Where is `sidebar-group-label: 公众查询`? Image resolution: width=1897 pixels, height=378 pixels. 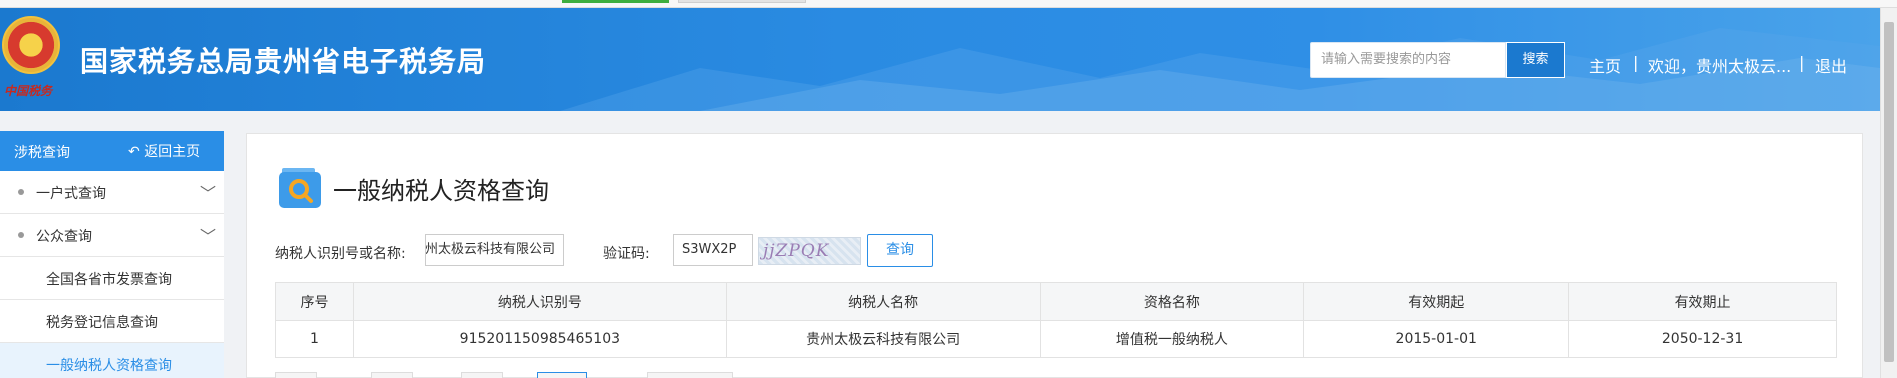 sidebar-group-label: 公众查询 is located at coordinates (64, 237).